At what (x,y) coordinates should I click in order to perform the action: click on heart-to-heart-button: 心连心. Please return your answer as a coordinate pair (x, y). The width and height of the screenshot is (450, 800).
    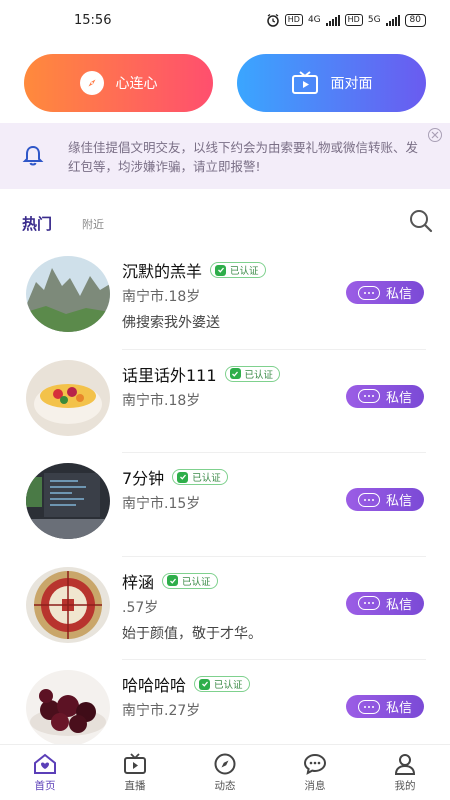
    Looking at the image, I should click on (118, 83).